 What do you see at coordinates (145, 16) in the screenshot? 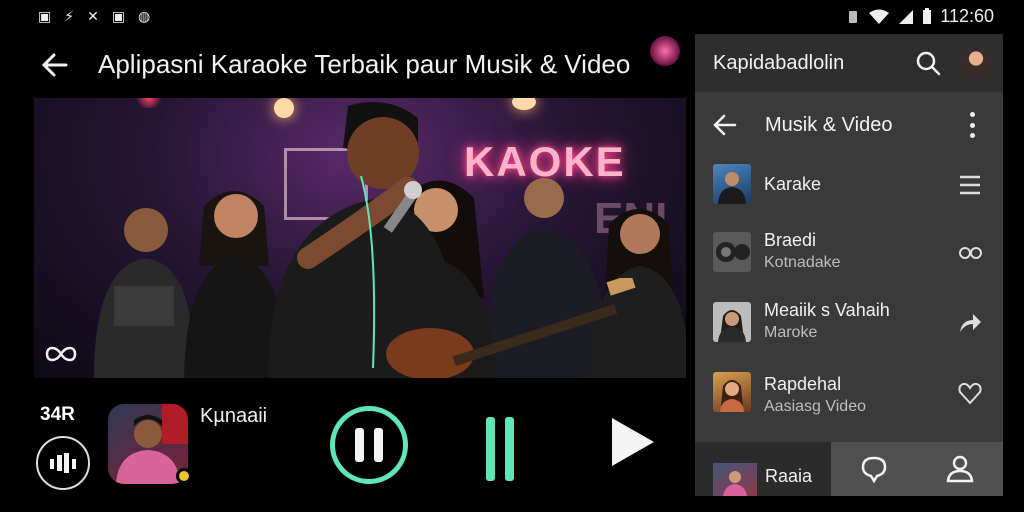
I see `status-icon-5: ◍` at bounding box center [145, 16].